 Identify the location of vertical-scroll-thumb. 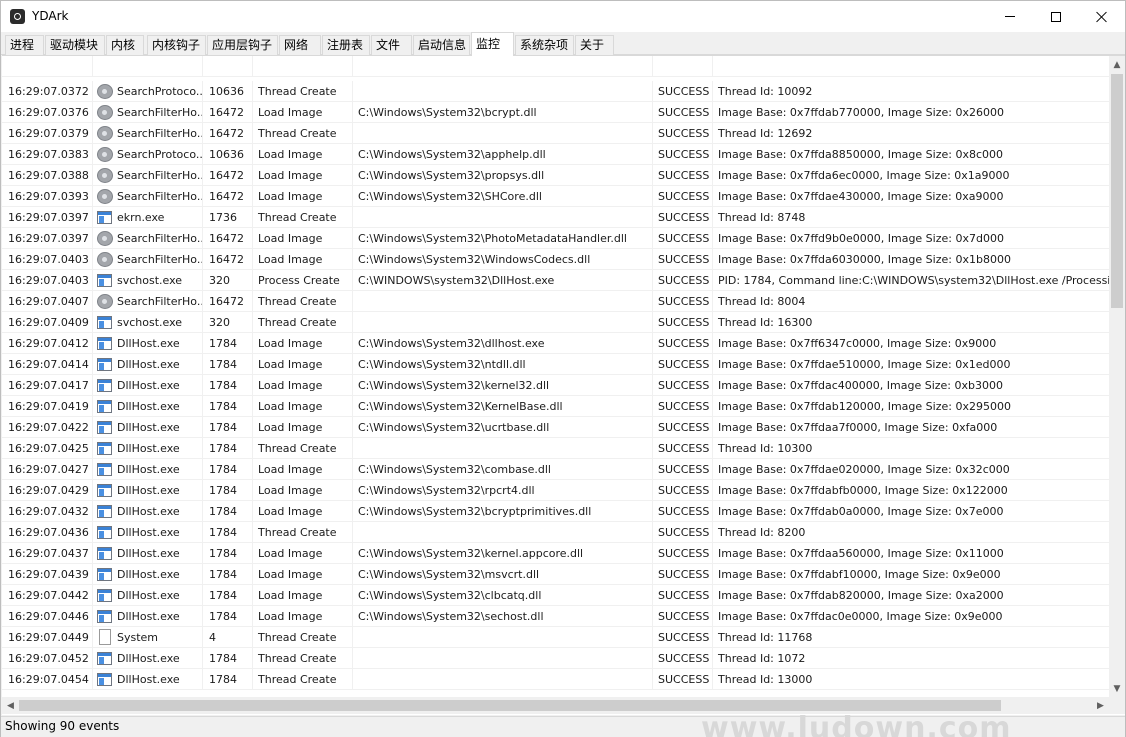
(1117, 191).